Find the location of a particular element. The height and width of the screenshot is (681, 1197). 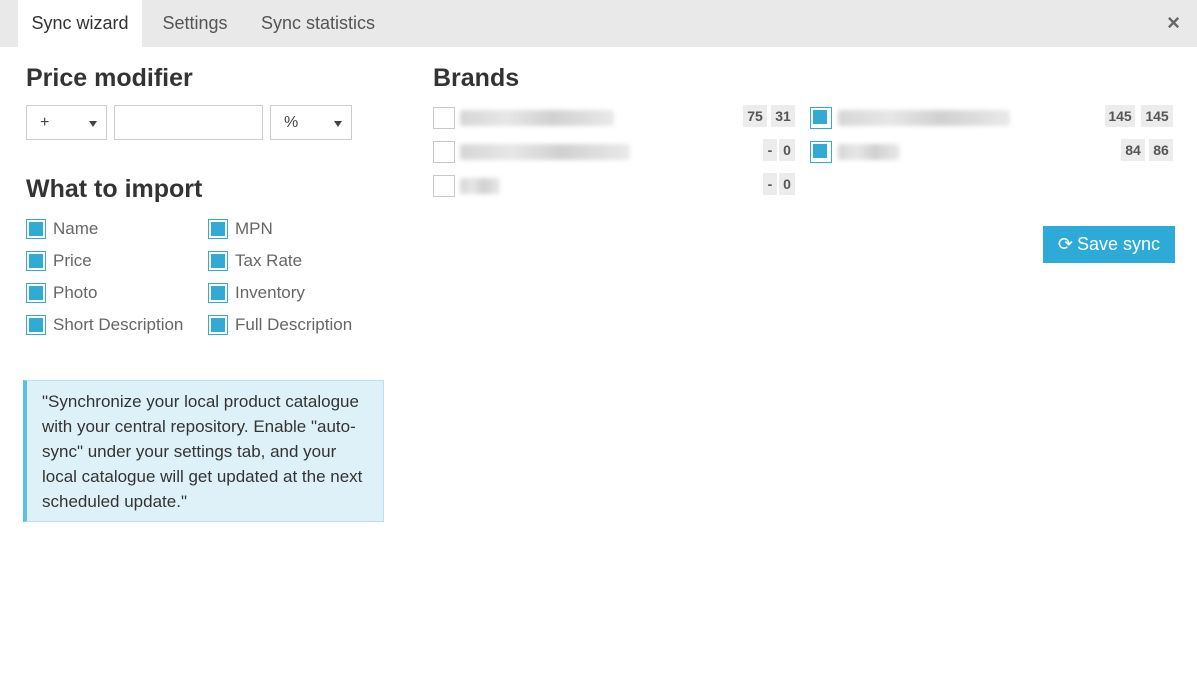

label-name: Name is located at coordinates (76, 228).